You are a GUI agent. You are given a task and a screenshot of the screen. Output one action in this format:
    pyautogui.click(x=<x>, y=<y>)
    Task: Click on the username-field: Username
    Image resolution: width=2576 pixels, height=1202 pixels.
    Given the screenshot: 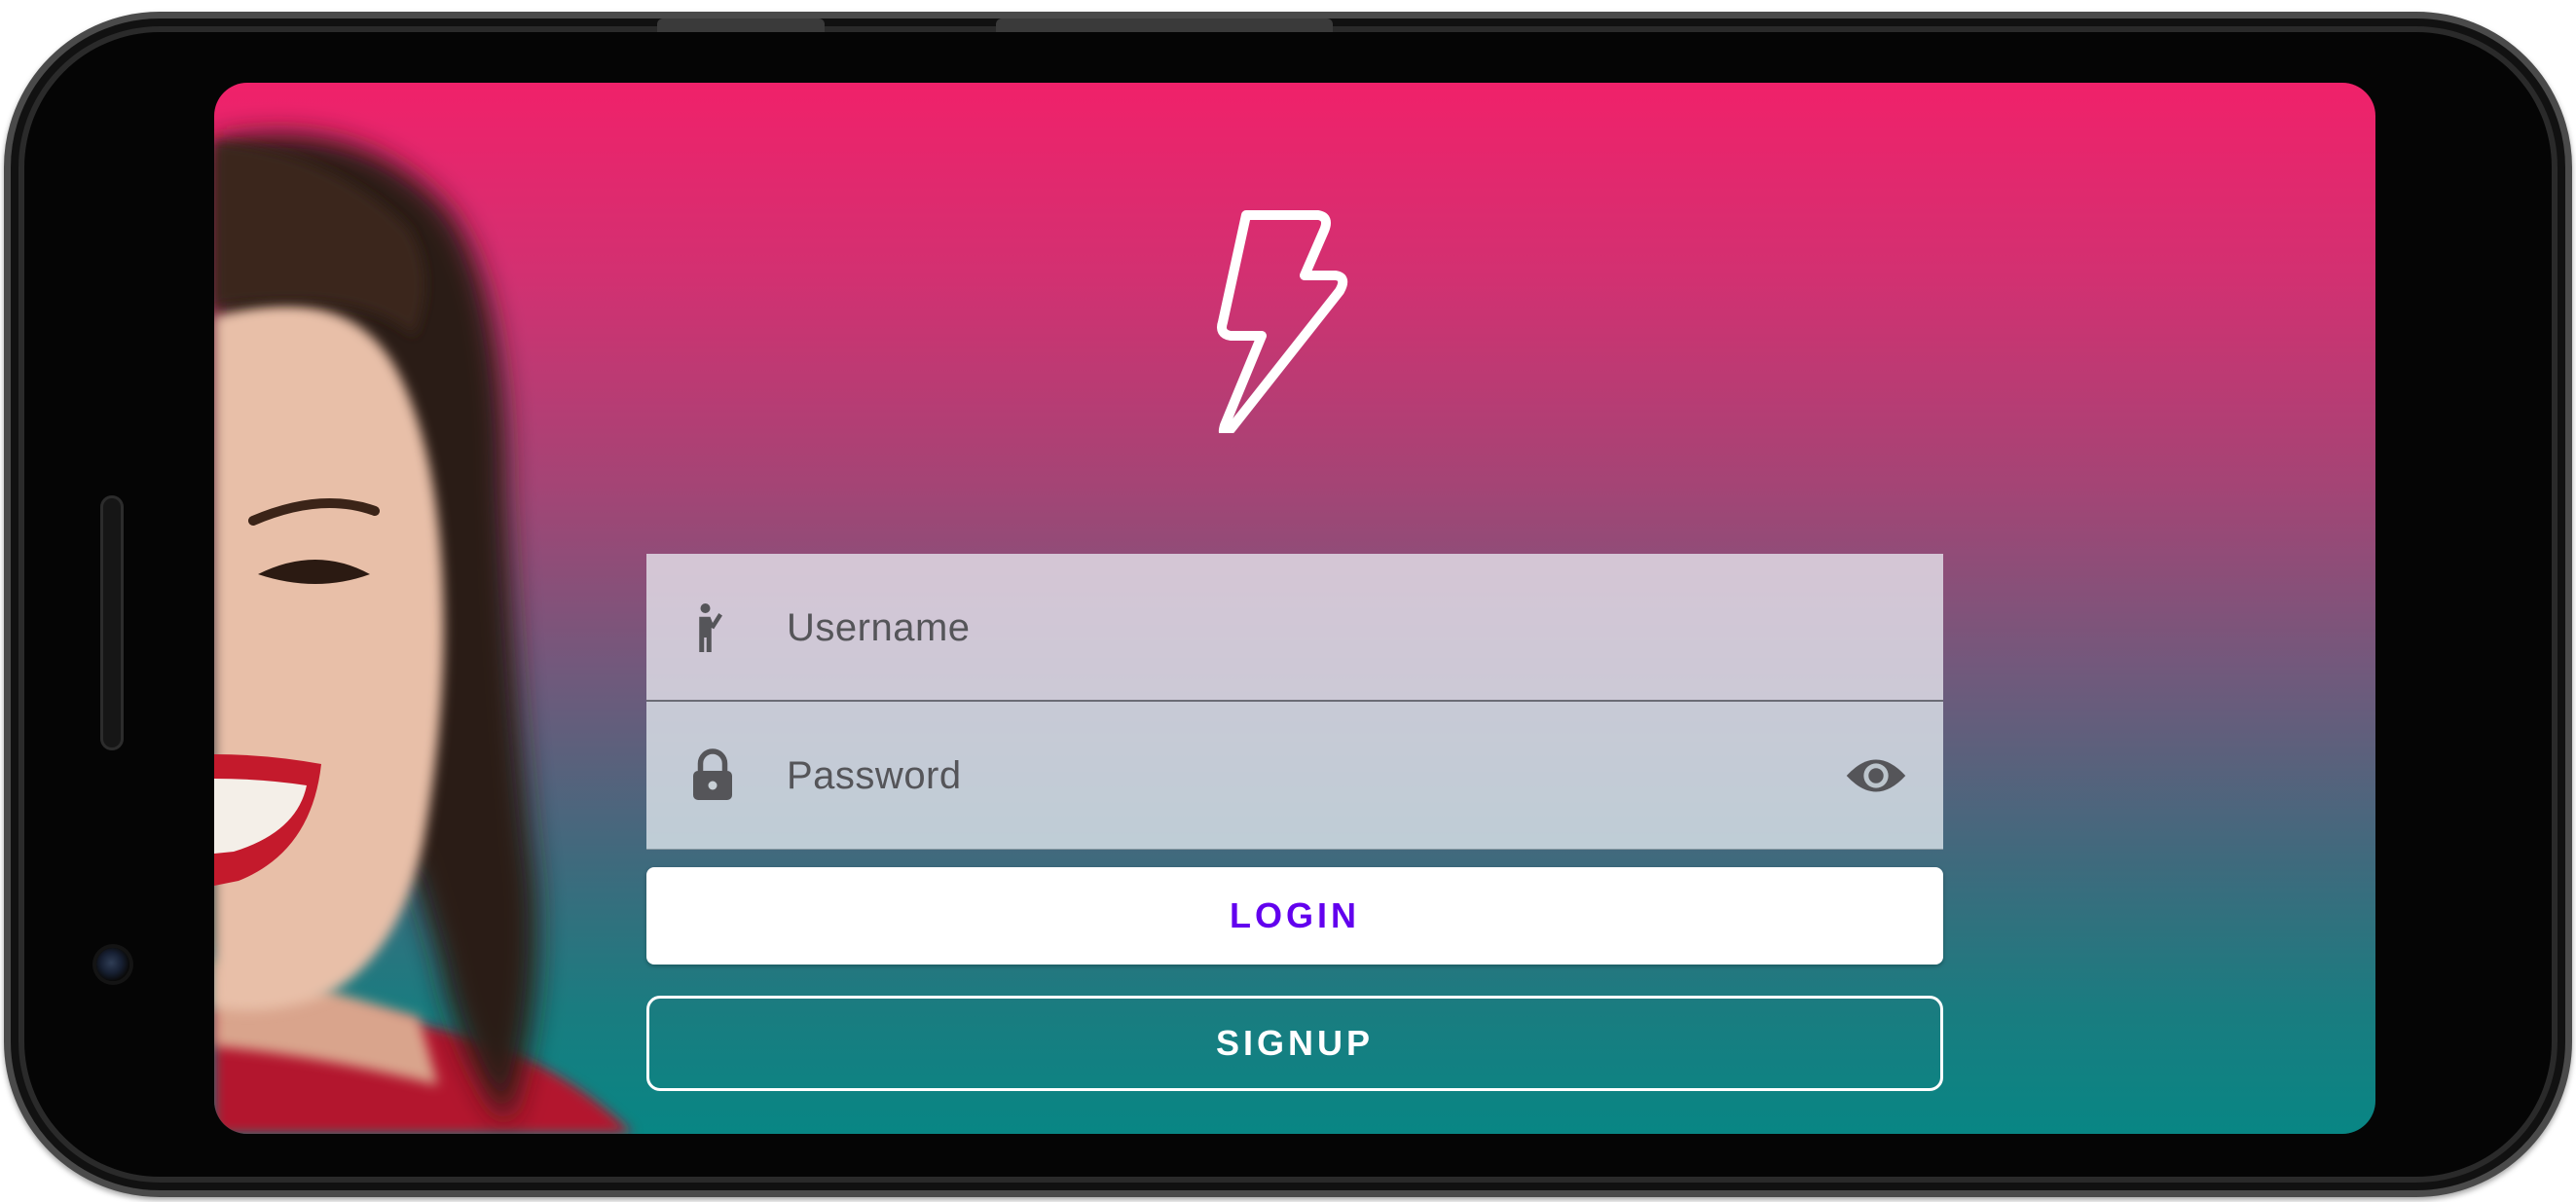 What is the action you would take?
    pyautogui.click(x=1294, y=628)
    